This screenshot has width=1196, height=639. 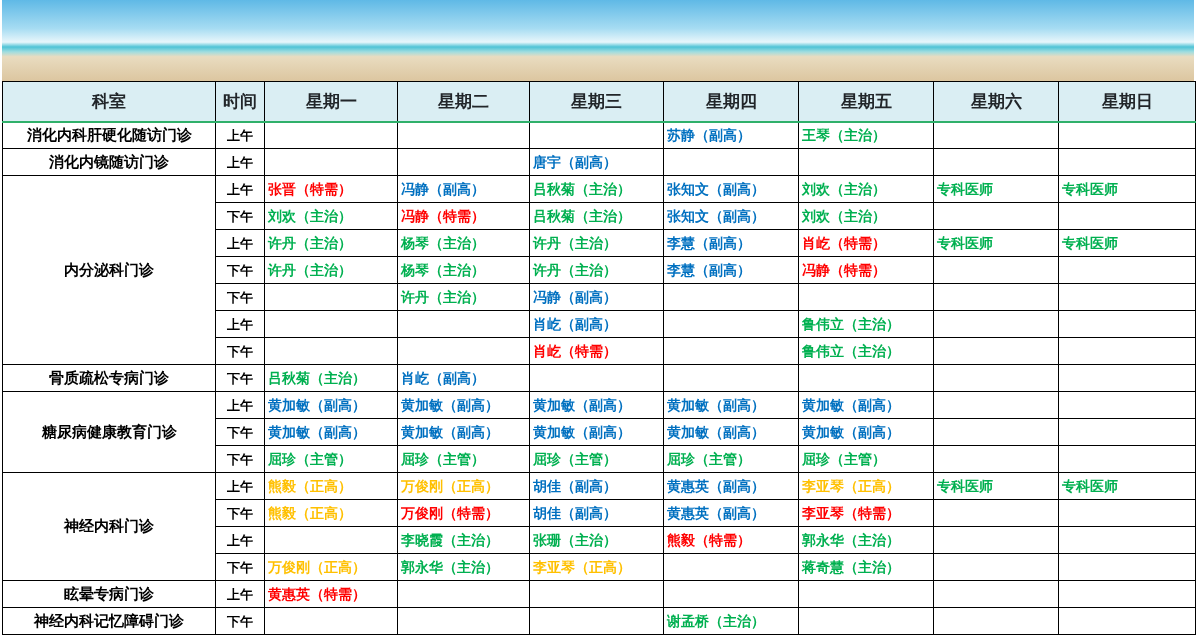 I want to click on doctor-cell: 熊毅（特需）, so click(x=731, y=540).